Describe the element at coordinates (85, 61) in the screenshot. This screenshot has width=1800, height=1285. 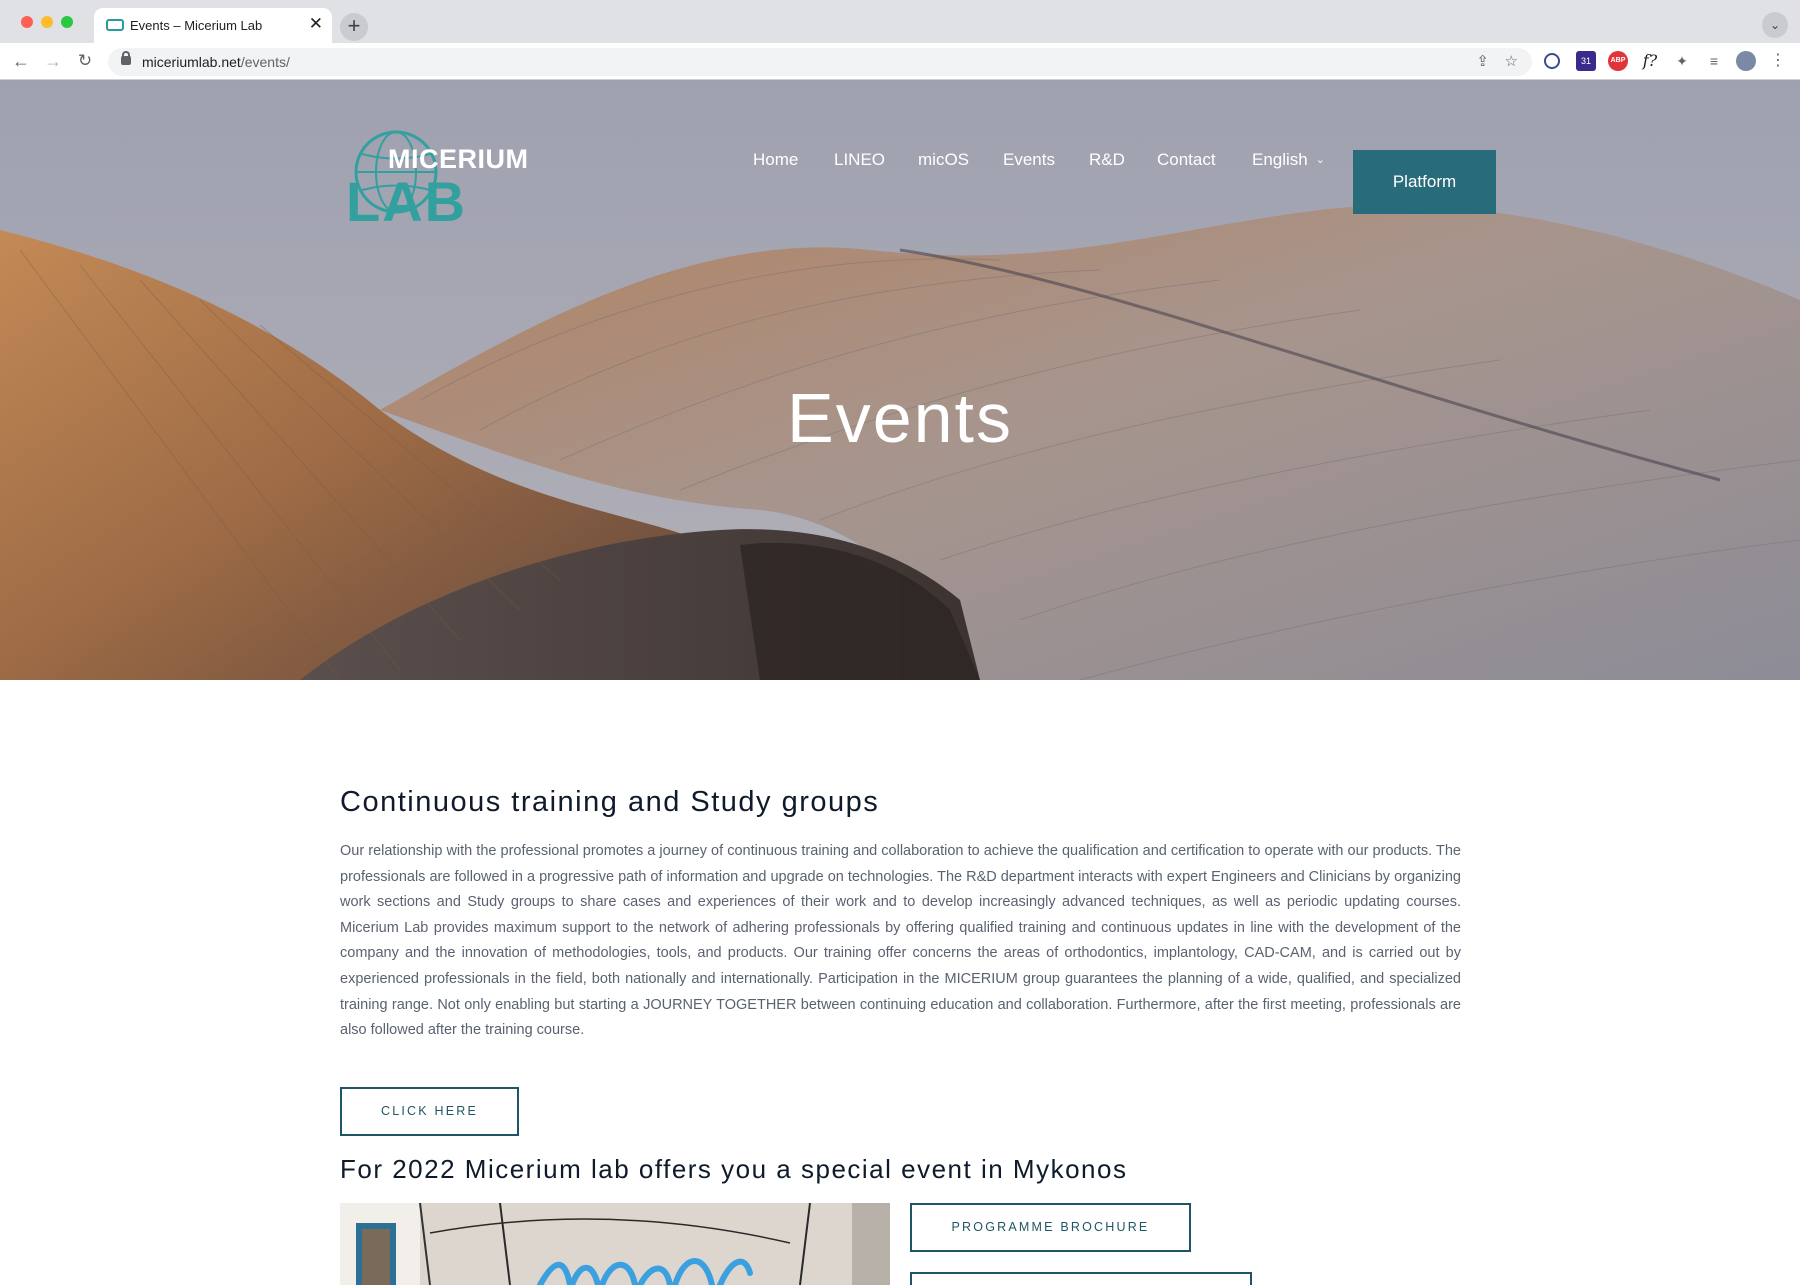
I see `reload-icon: ↻` at that location.